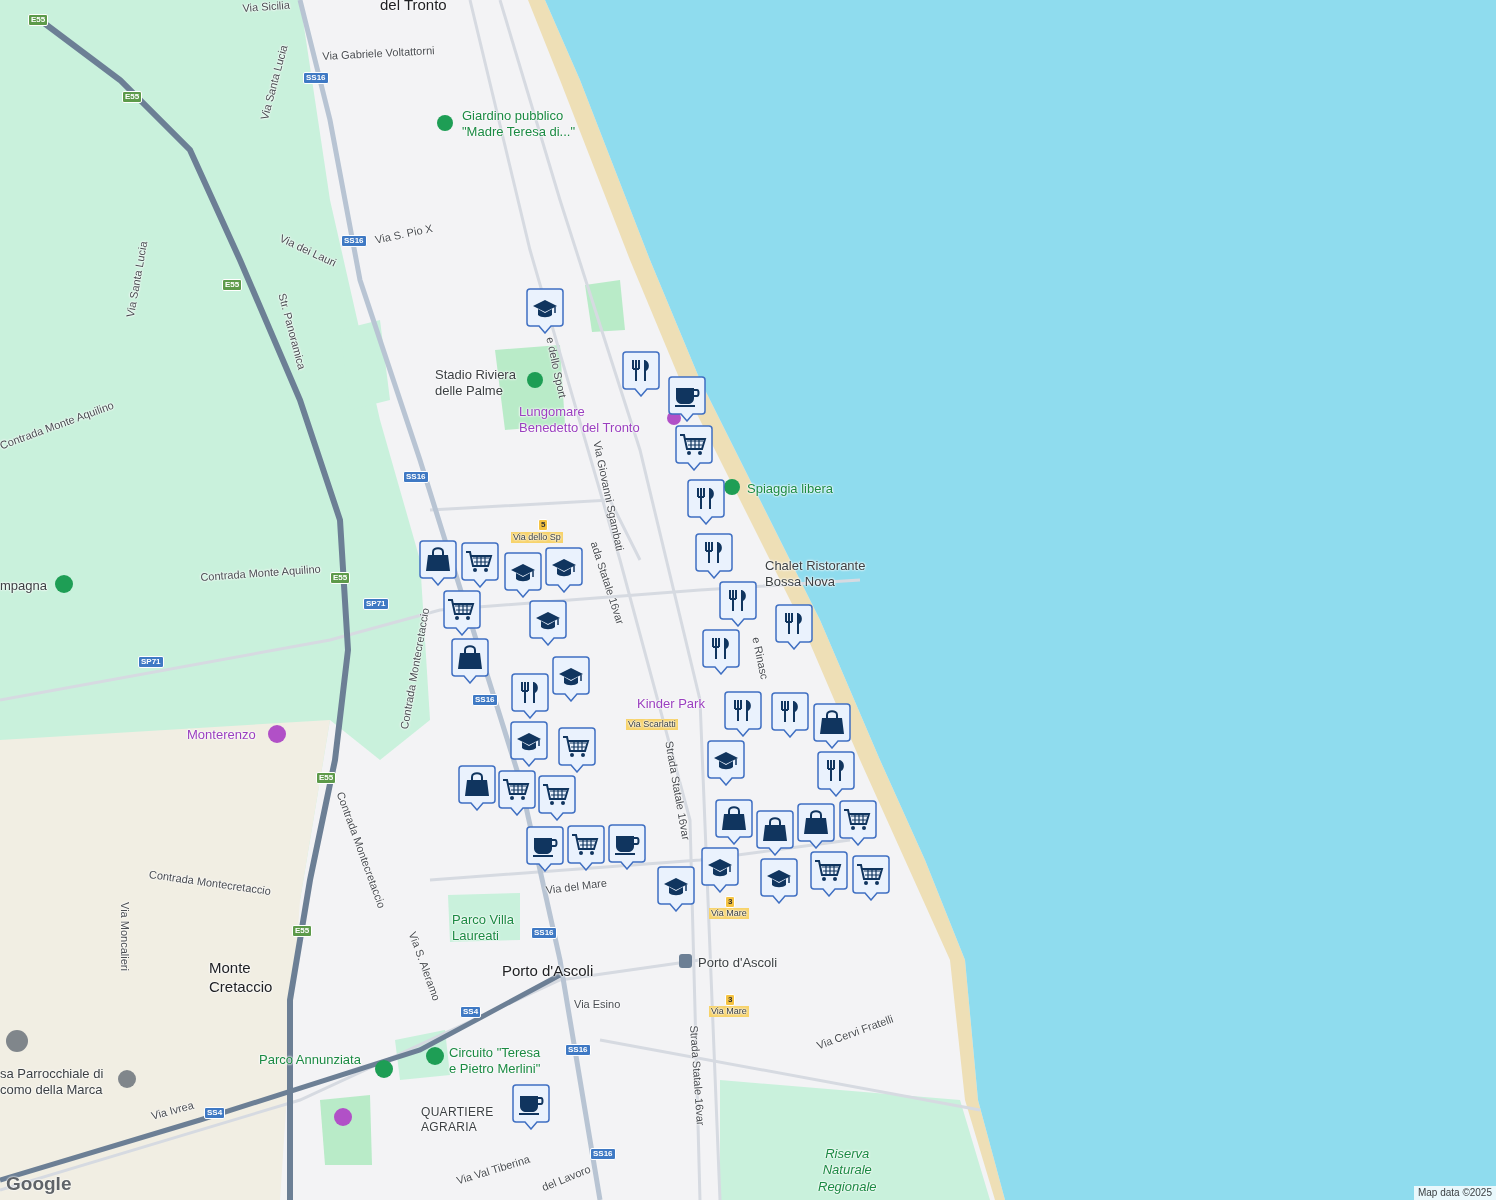 This screenshot has height=1200, width=1496. Describe the element at coordinates (847, 1170) in the screenshot. I see `place-label: Riserva Naturale Regionale` at that location.